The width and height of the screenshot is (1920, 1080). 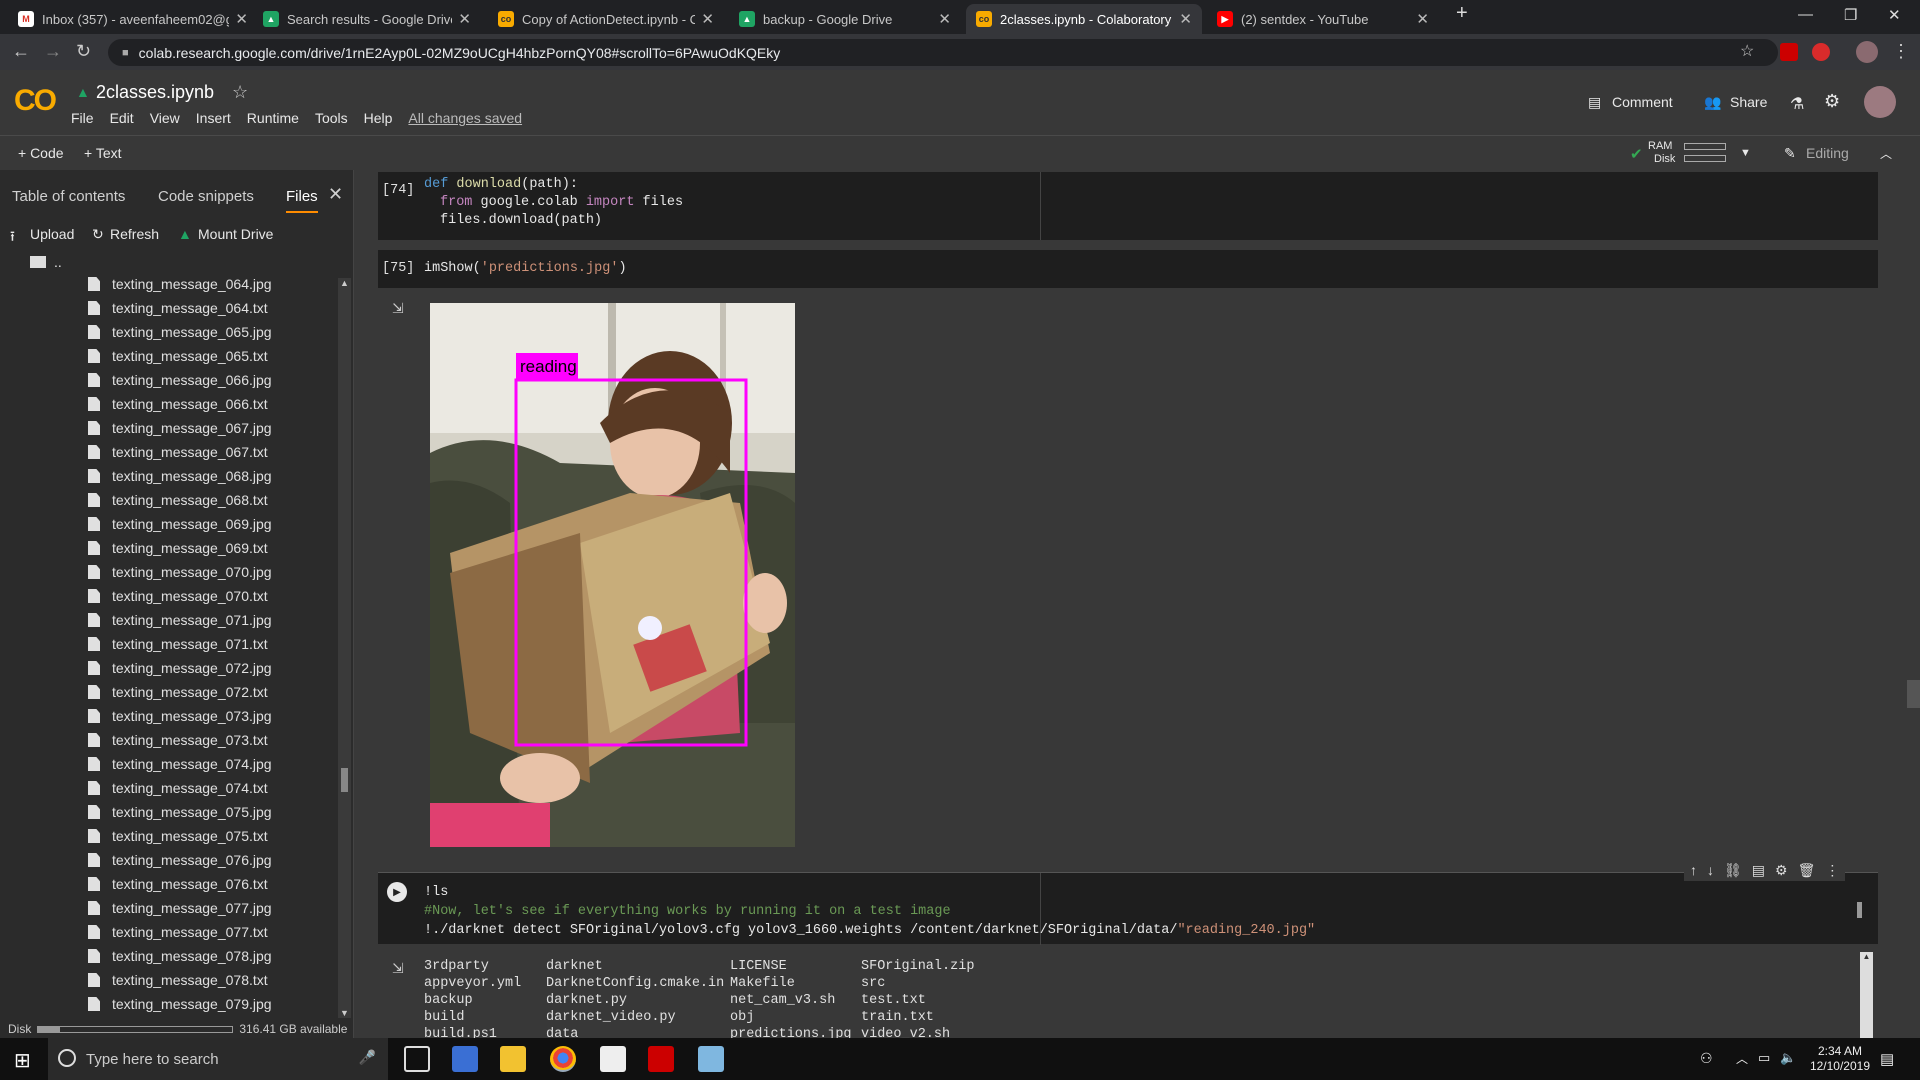 What do you see at coordinates (208, 1004) in the screenshot?
I see `file-item: texting_message_079.jpg` at bounding box center [208, 1004].